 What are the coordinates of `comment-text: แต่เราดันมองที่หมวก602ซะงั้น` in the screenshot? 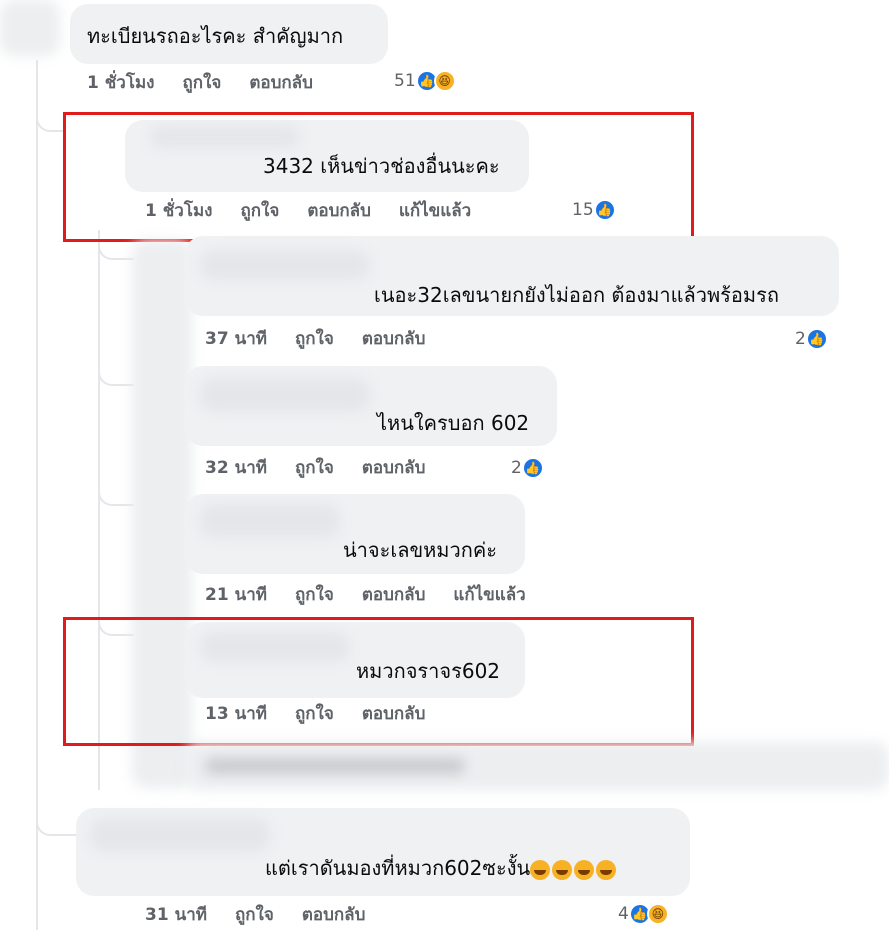 It's located at (441, 868).